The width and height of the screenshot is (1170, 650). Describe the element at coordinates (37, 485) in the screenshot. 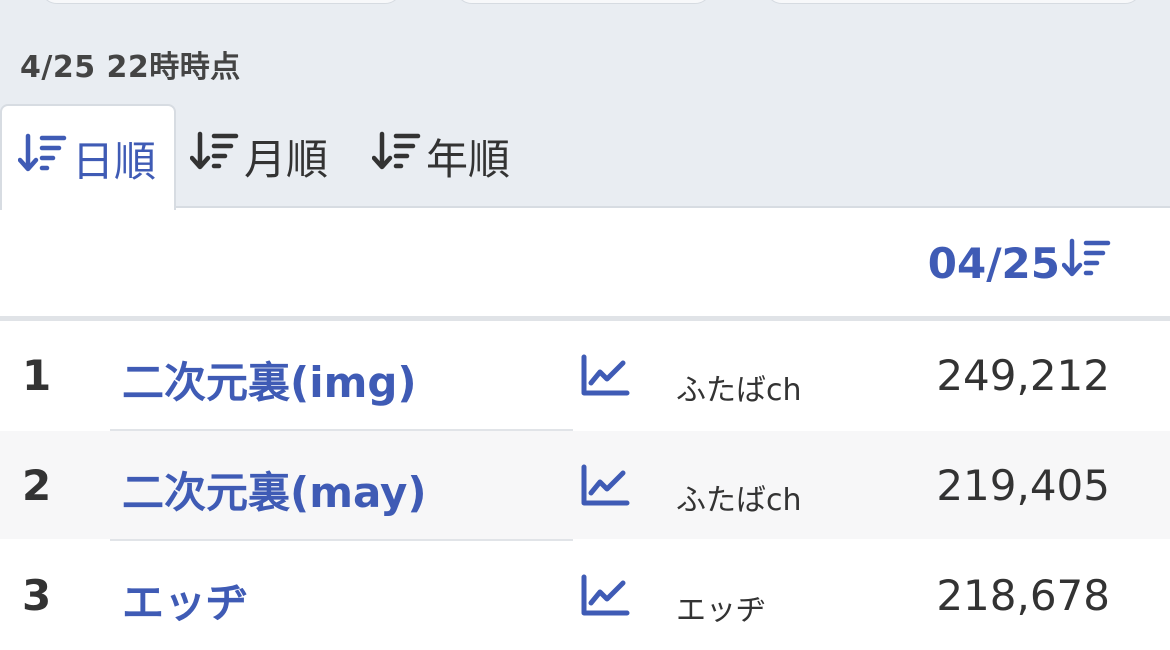

I see `rank-number: 2` at that location.